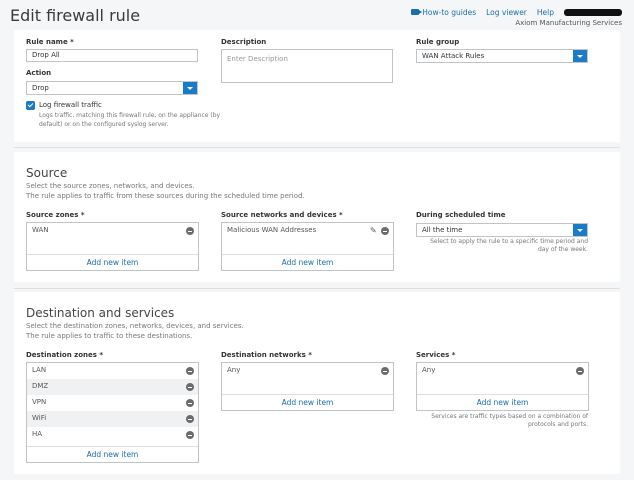 The image size is (634, 480). Describe the element at coordinates (442, 230) in the screenshot. I see `schedule-value: All the time` at that location.